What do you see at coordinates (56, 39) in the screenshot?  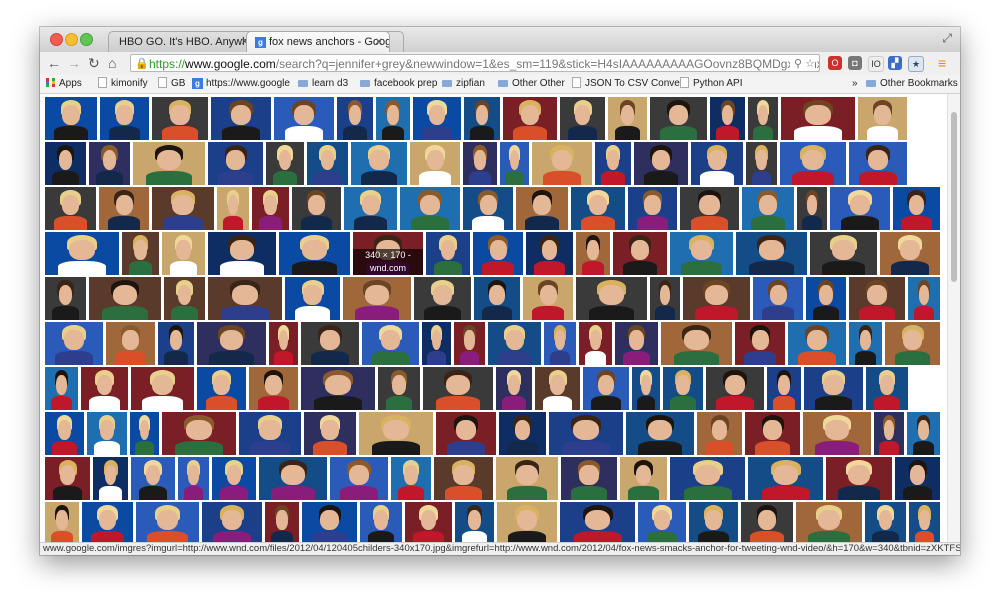 I see `close-window-button` at bounding box center [56, 39].